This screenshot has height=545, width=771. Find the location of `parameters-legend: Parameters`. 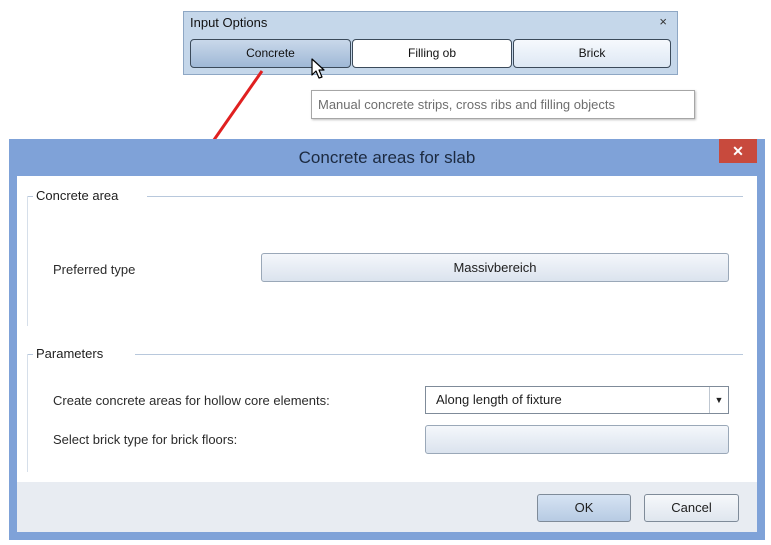

parameters-legend: Parameters is located at coordinates (71, 353).